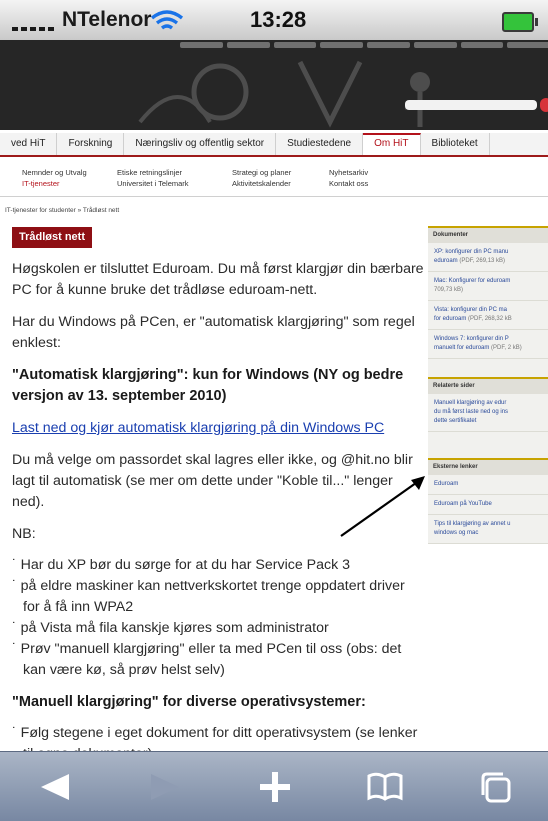 This screenshot has height=821, width=548. Describe the element at coordinates (471, 105) in the screenshot. I see `search-input` at that location.